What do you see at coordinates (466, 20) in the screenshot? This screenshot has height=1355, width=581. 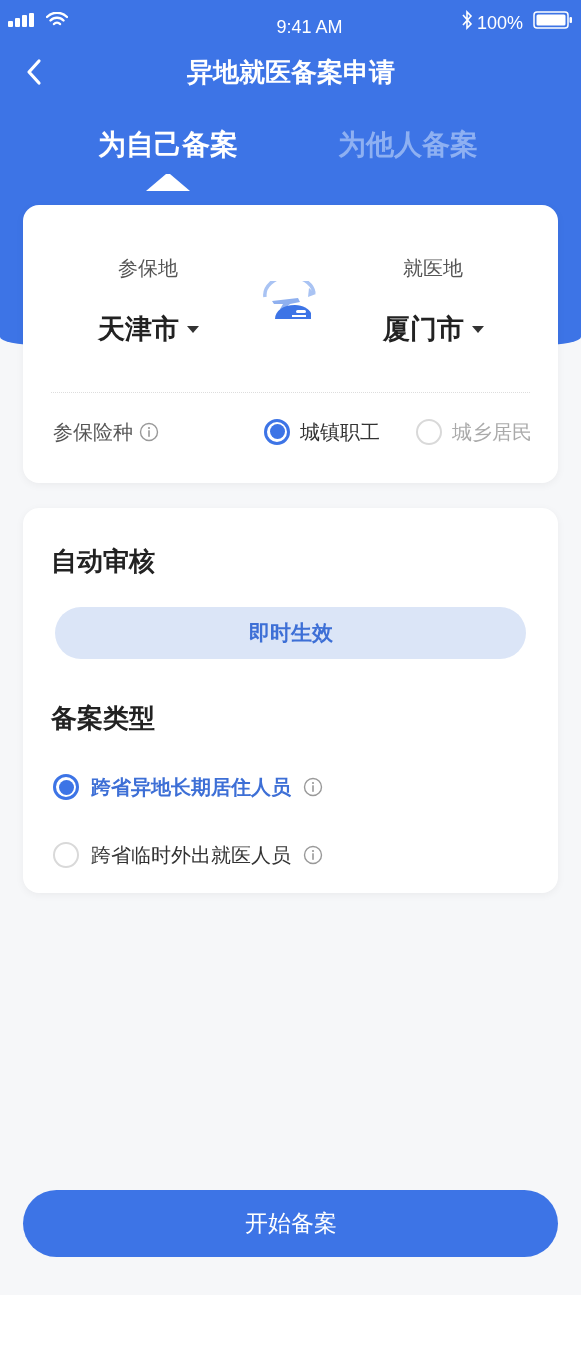 I see `bluetooth-icon` at bounding box center [466, 20].